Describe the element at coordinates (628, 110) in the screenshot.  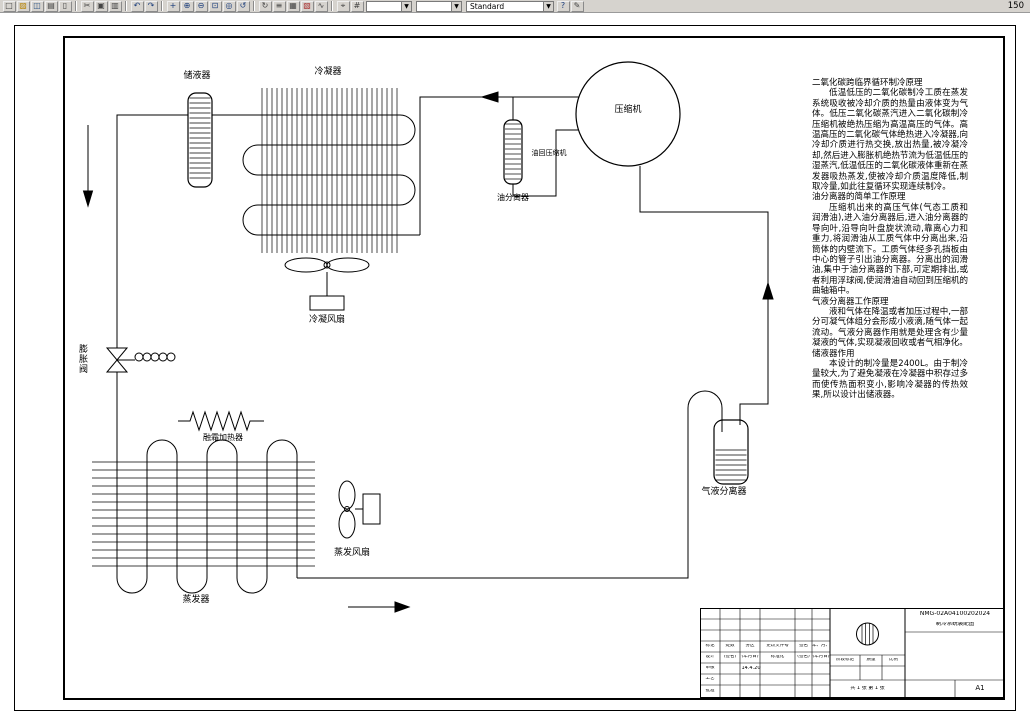
I see `compressor-label: 压缩机` at that location.